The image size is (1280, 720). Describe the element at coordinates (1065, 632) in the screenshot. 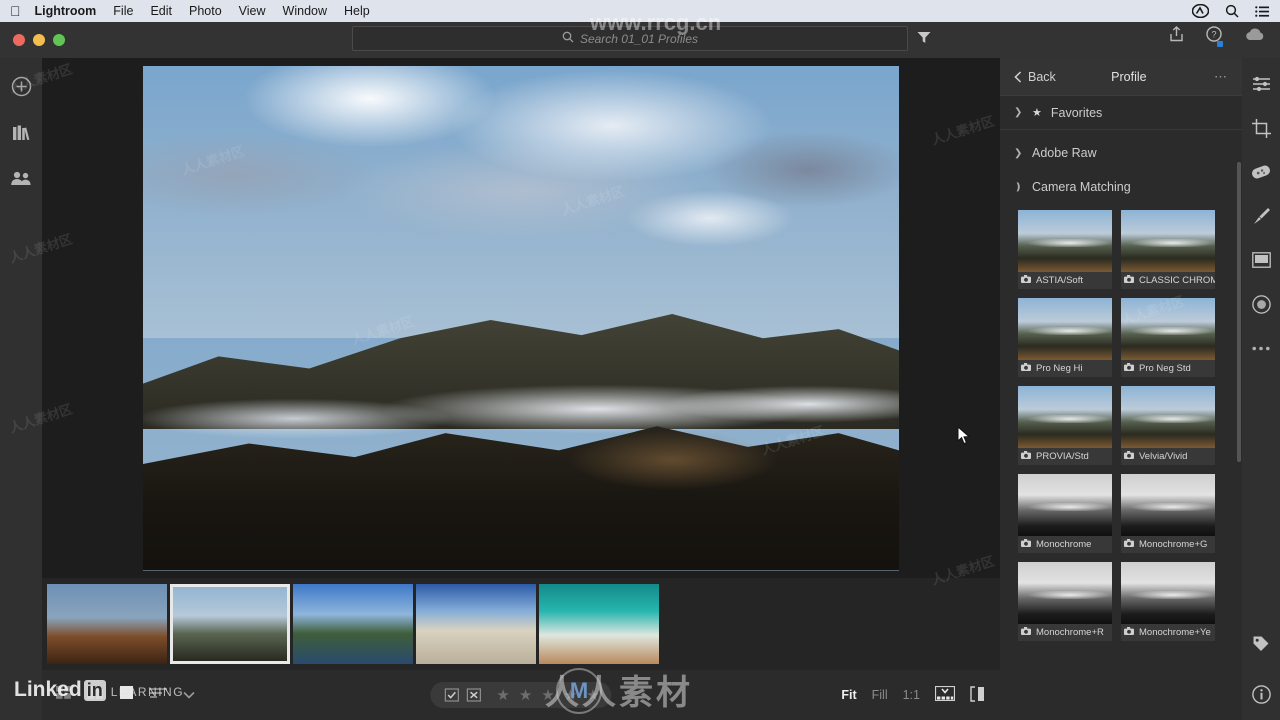

I see `profile-caption: Monochrome+R` at that location.